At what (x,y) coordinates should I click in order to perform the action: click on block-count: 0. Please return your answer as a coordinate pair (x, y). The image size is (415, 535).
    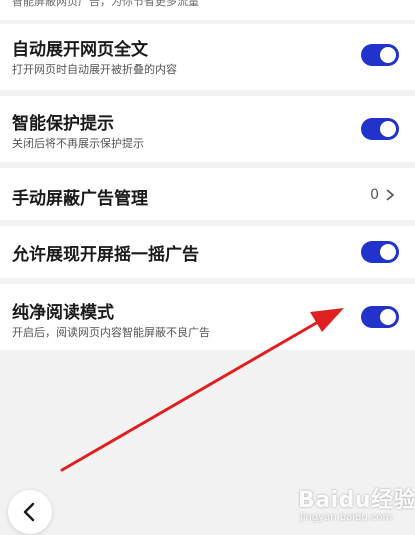
    Looking at the image, I should click on (374, 195).